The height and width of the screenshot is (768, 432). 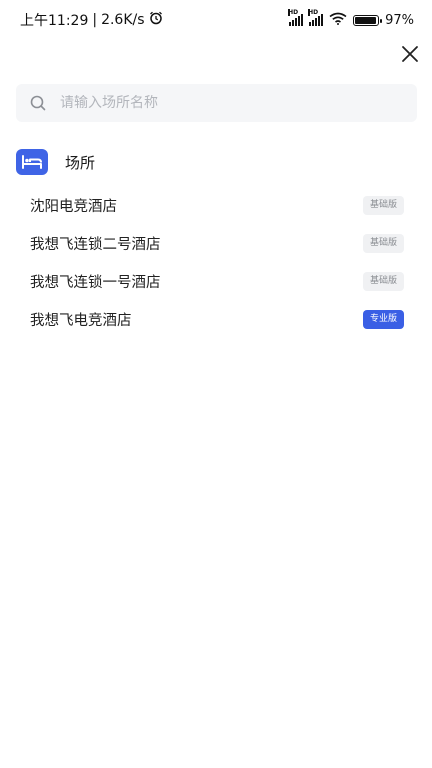 What do you see at coordinates (73, 206) in the screenshot?
I see `venue-name: 沈阳电竞酒店` at bounding box center [73, 206].